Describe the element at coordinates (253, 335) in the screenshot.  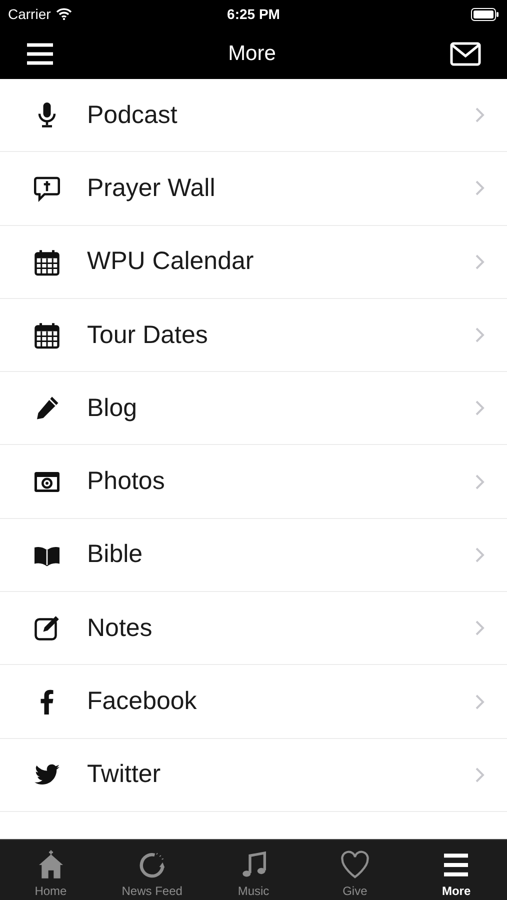
I see `menu-row: Tour Dates` at that location.